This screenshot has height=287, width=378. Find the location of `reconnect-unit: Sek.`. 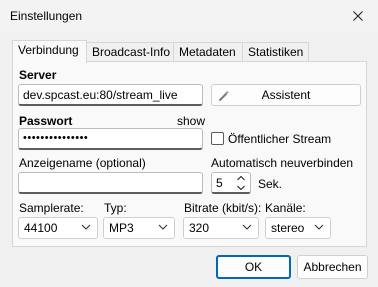

reconnect-unit: Sek. is located at coordinates (270, 184).